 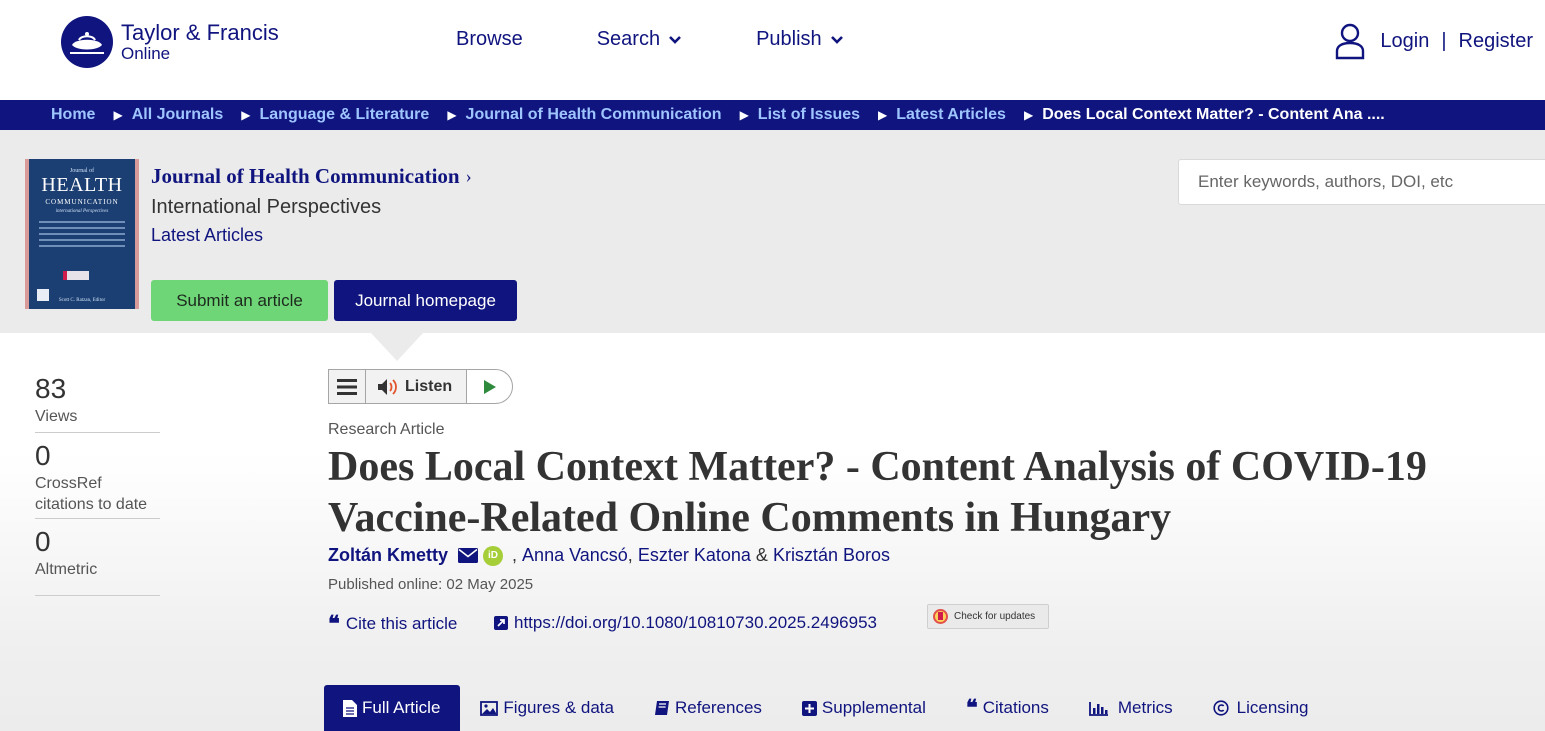 I want to click on breadcrumb-journal: ▶ Journal of Health Communication, so click(x=575, y=115).